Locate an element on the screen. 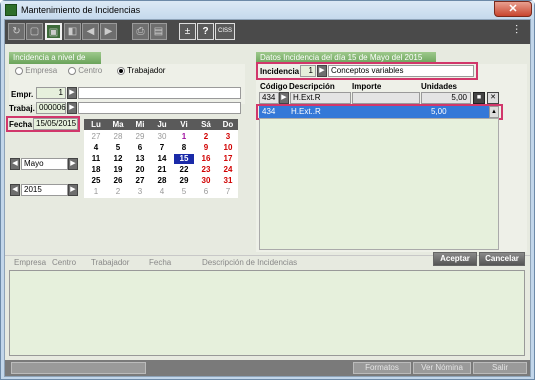 The height and width of the screenshot is (380, 535). empr-lookup-button: ▶ is located at coordinates (72, 93).